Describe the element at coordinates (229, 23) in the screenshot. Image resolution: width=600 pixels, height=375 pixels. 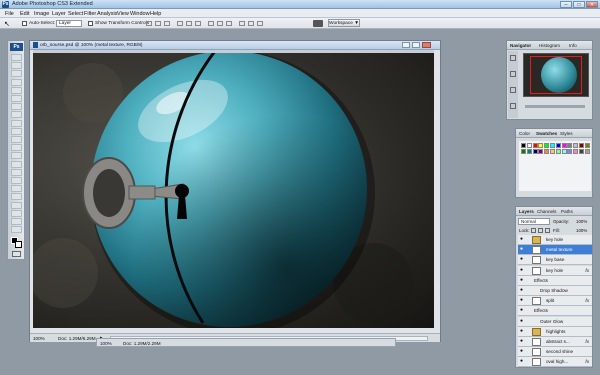
I see `distribute-bottom-icon` at that location.